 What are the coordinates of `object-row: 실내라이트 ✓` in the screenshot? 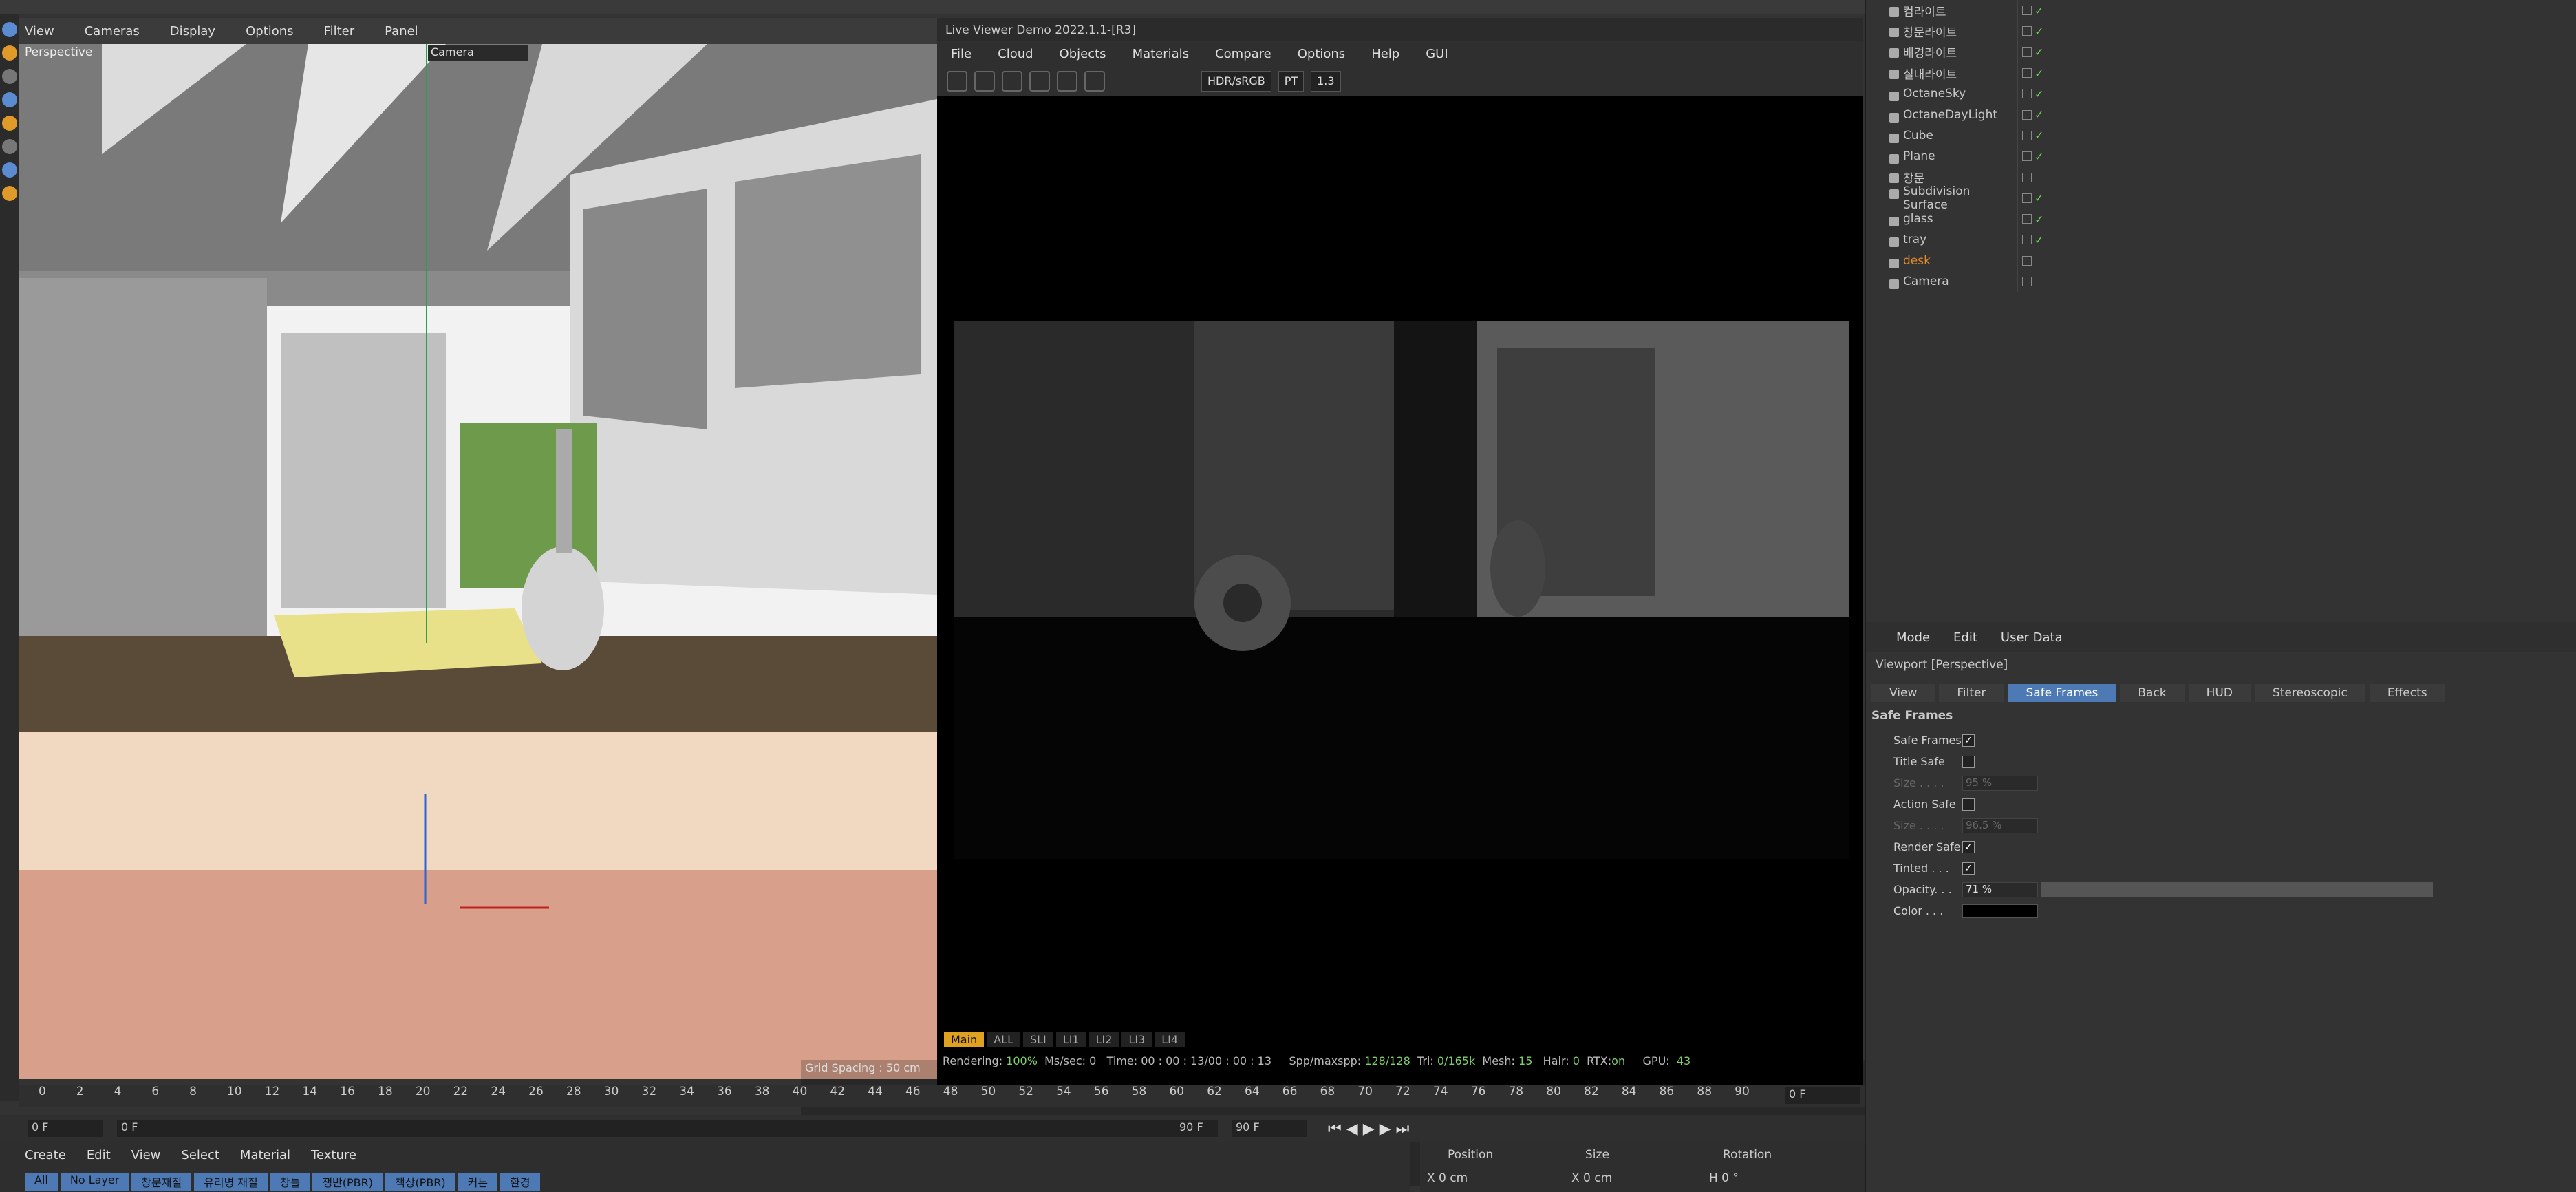 It's located at (2221, 73).